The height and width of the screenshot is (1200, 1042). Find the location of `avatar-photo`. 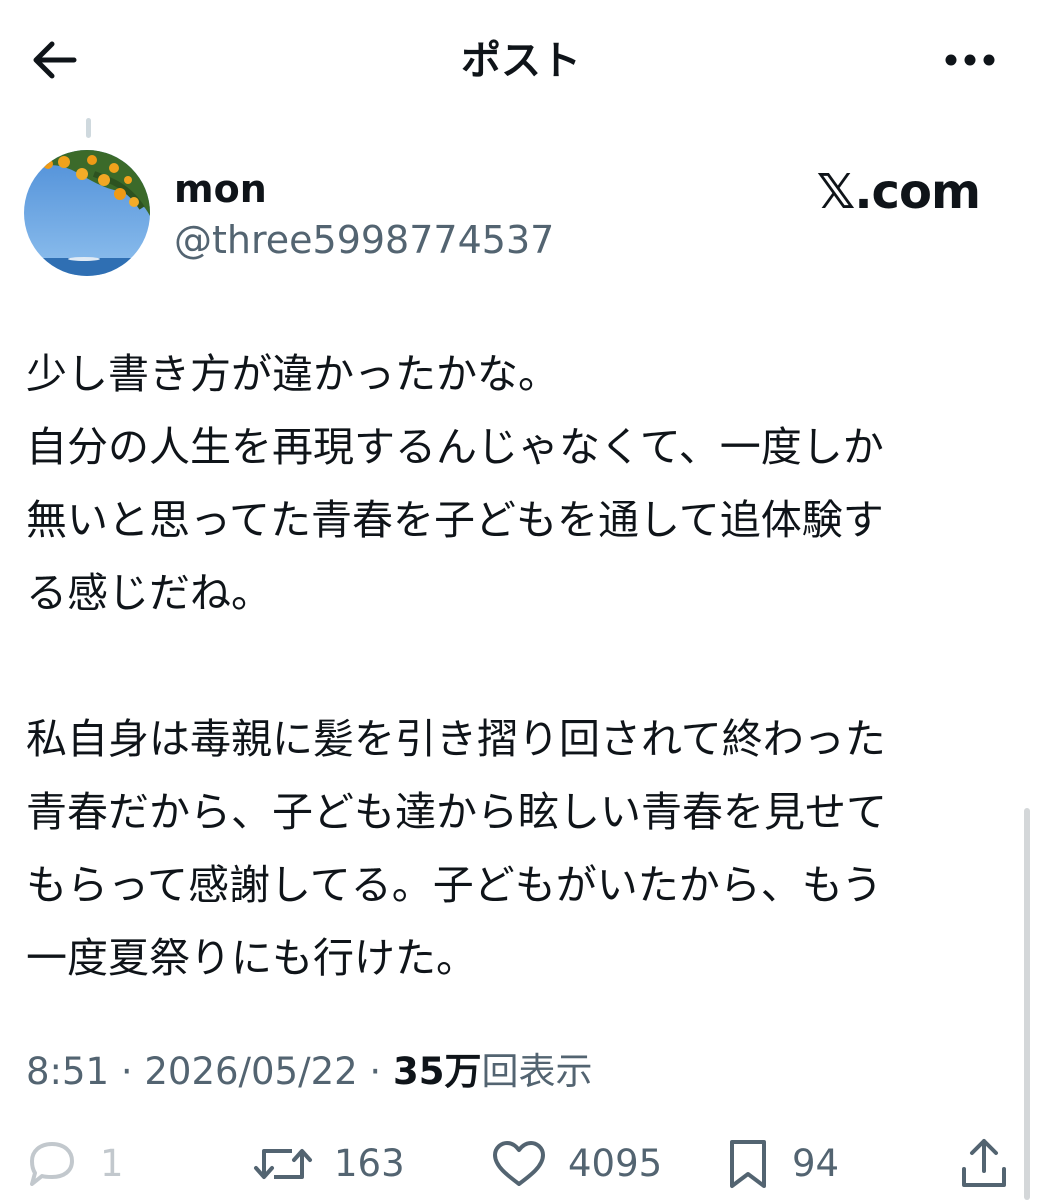

avatar-photo is located at coordinates (87, 213).